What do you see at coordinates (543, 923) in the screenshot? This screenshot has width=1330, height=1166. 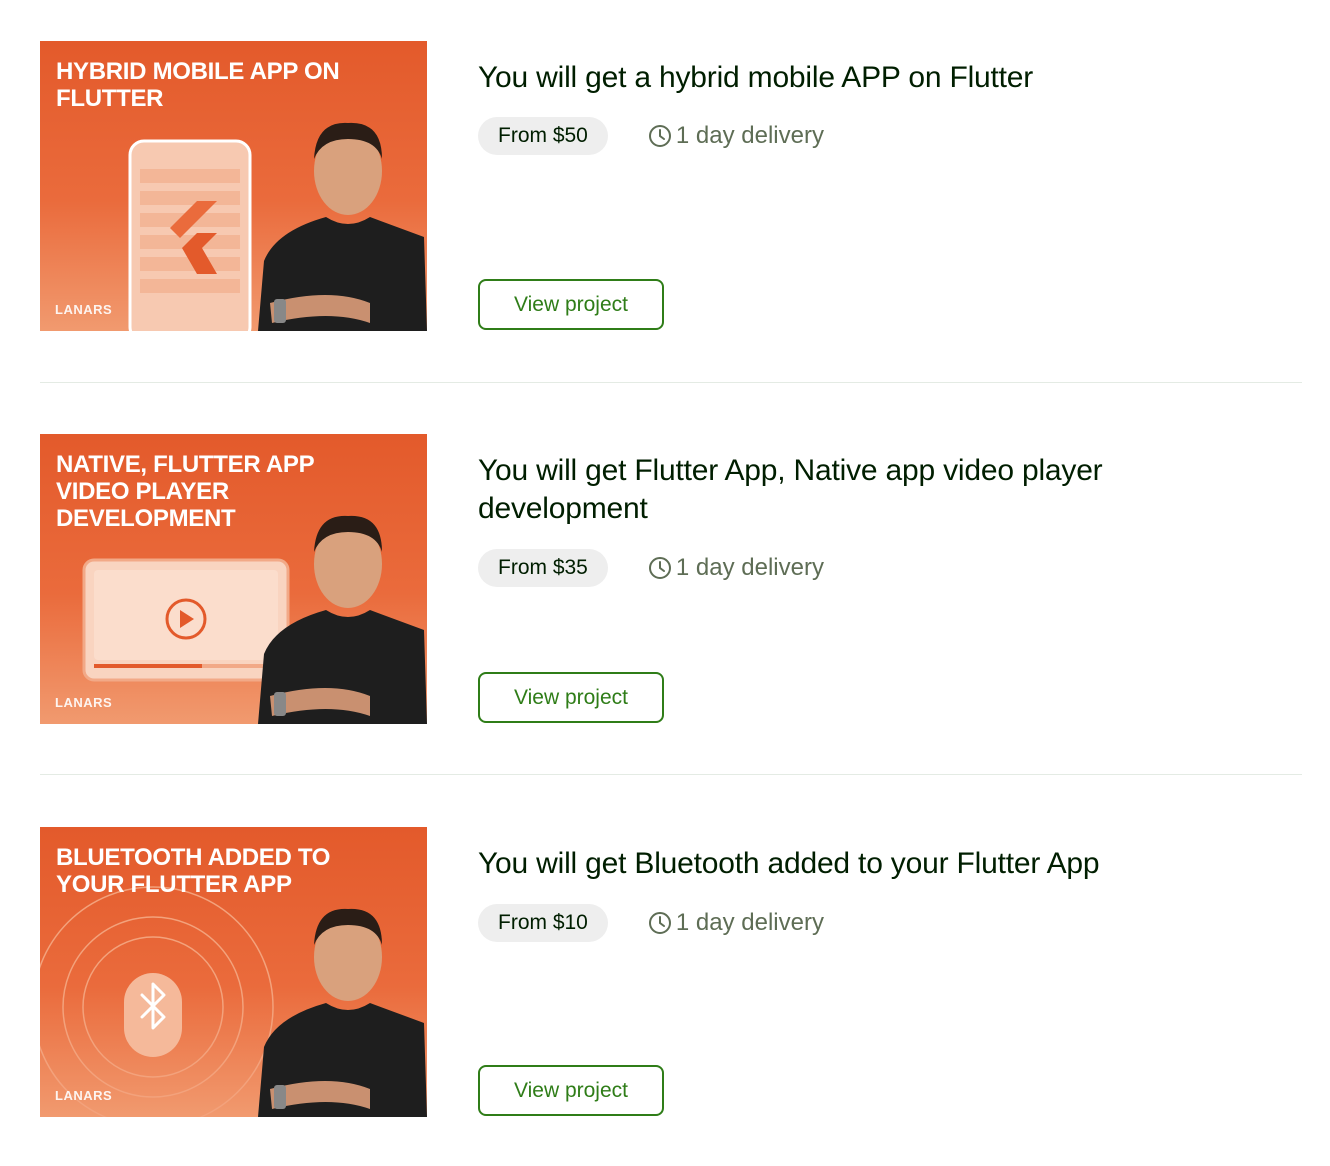 I see `price-badge: From $10` at bounding box center [543, 923].